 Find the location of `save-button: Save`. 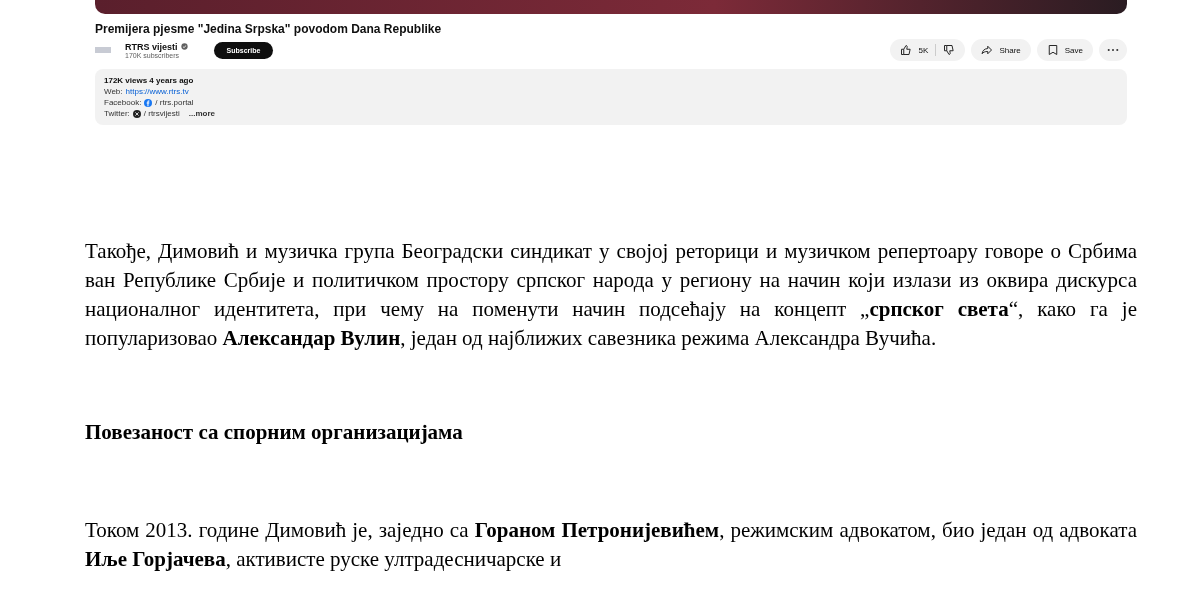

save-button: Save is located at coordinates (1064, 50).